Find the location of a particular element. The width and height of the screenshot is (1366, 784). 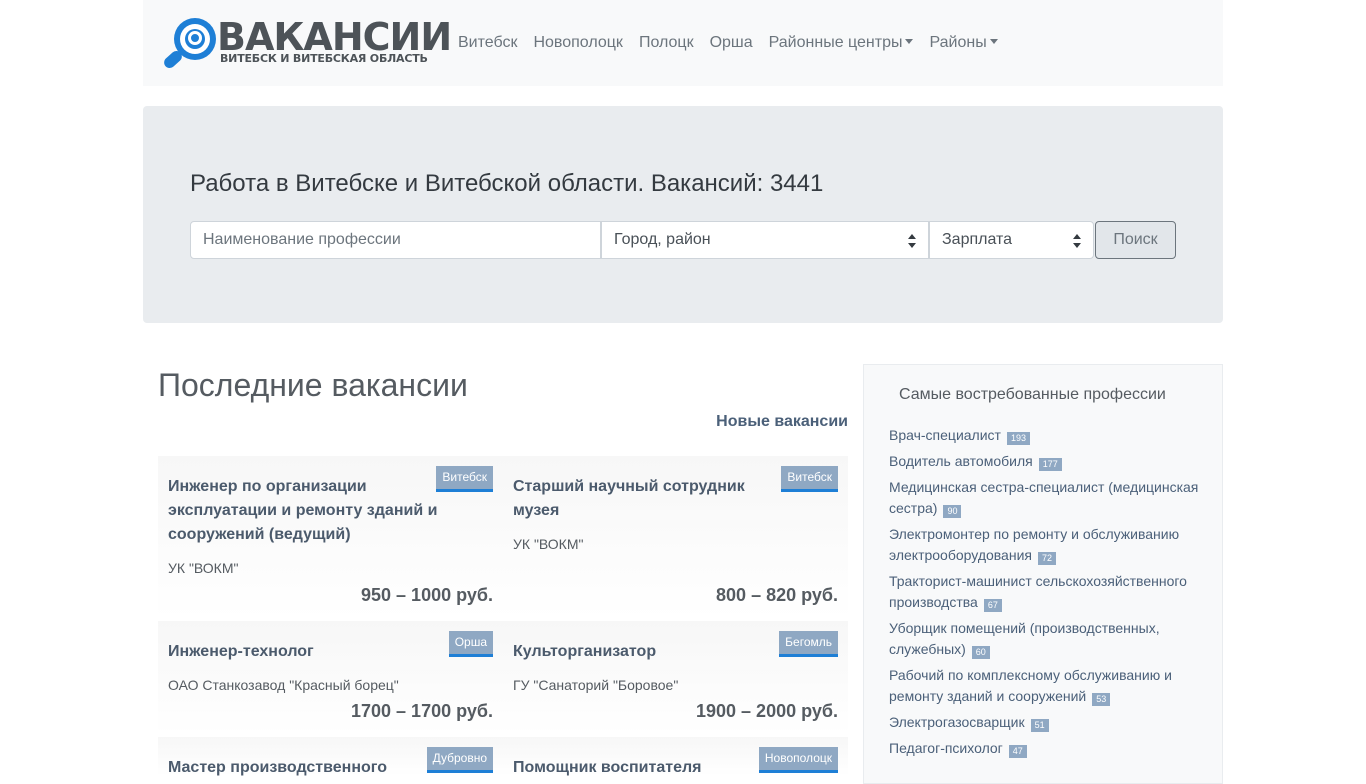

vacancy-title: Мастер производственного is located at coordinates (308, 768).